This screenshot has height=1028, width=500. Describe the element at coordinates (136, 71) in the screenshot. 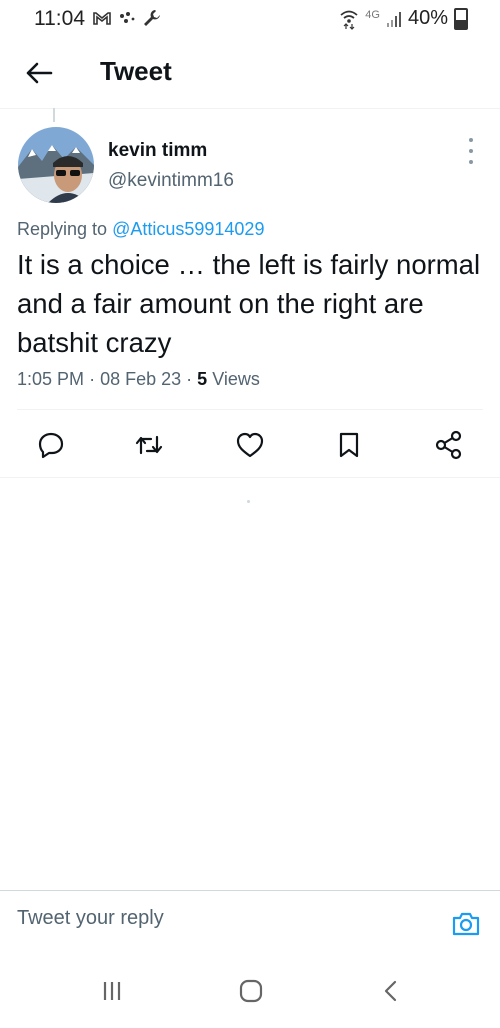

I see `page-title: Tweet` at that location.